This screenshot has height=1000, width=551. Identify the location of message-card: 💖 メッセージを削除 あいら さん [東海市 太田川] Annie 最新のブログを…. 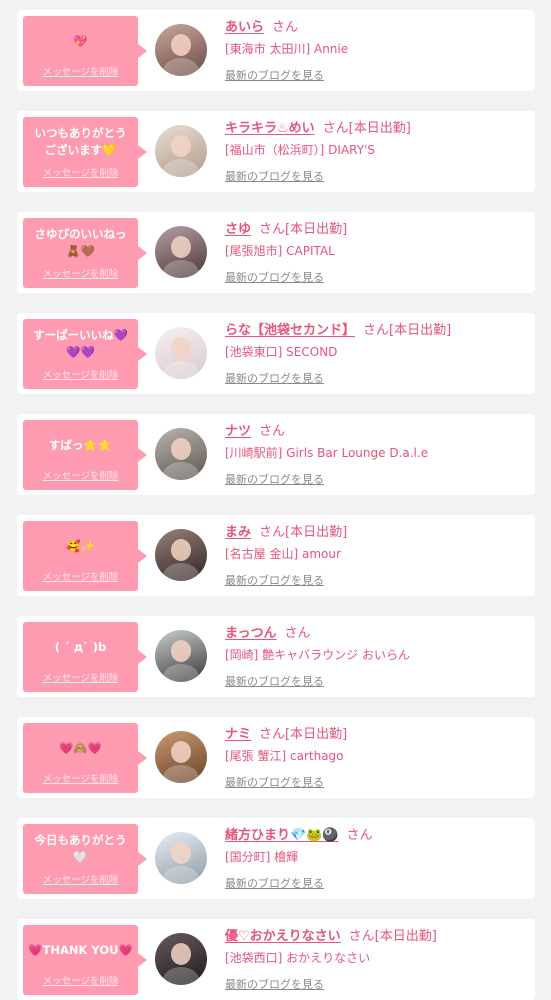
(276, 50).